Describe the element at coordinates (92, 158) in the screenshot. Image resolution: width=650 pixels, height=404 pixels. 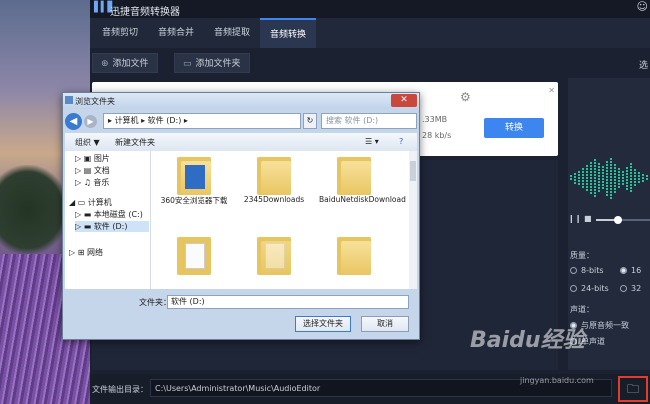
I see `tree-item-pictures: ▷ ▣ 图片` at that location.